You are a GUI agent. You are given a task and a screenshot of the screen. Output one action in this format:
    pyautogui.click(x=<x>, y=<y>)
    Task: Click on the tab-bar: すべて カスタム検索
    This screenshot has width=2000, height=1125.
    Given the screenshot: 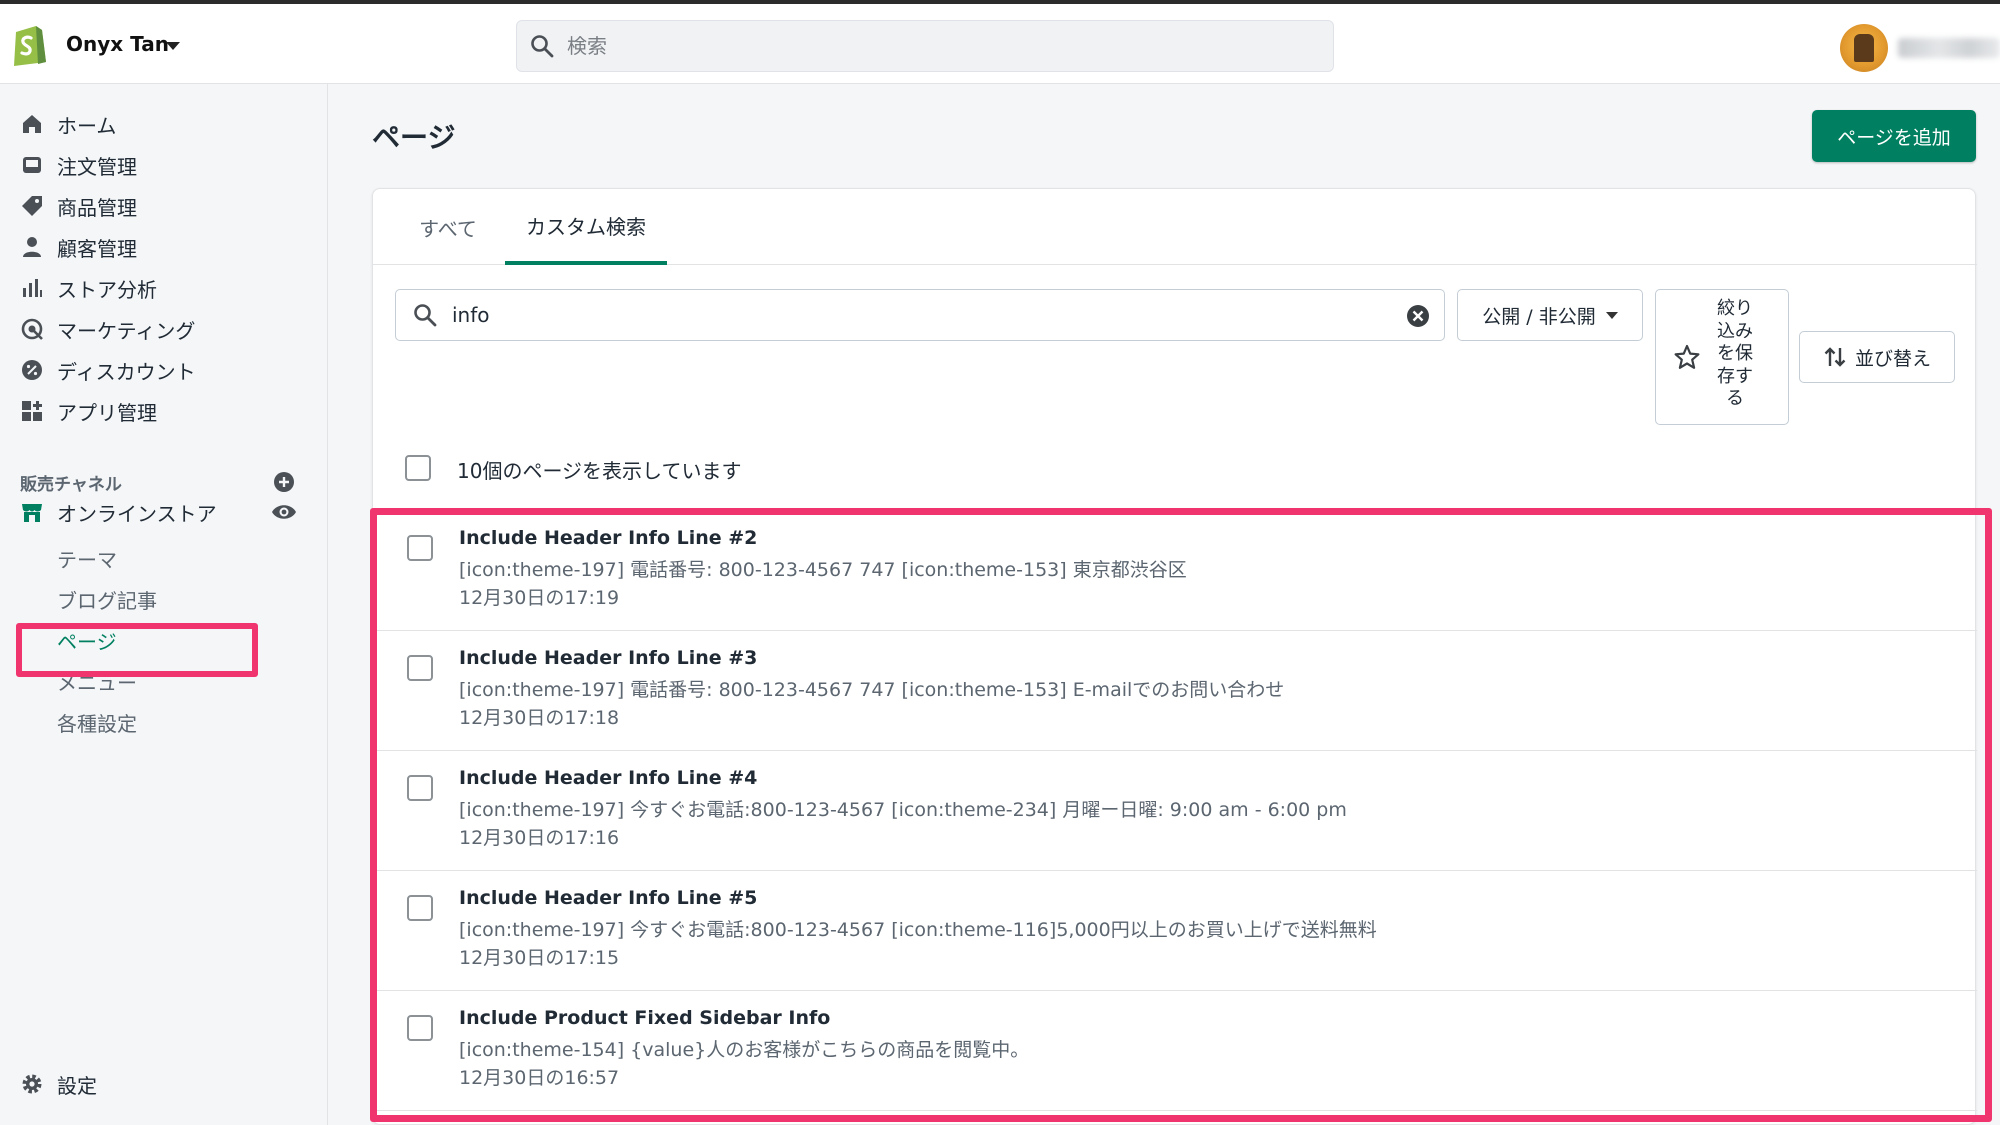 What is the action you would take?
    pyautogui.click(x=1175, y=227)
    